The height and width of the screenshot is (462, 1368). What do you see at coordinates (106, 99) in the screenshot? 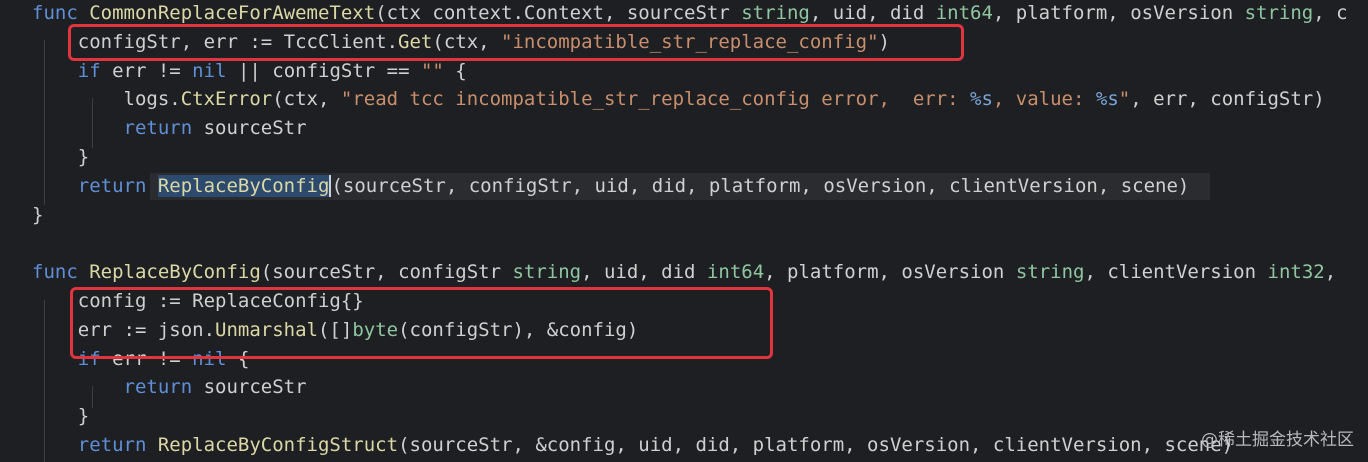
I see `code-token: logs.` at bounding box center [106, 99].